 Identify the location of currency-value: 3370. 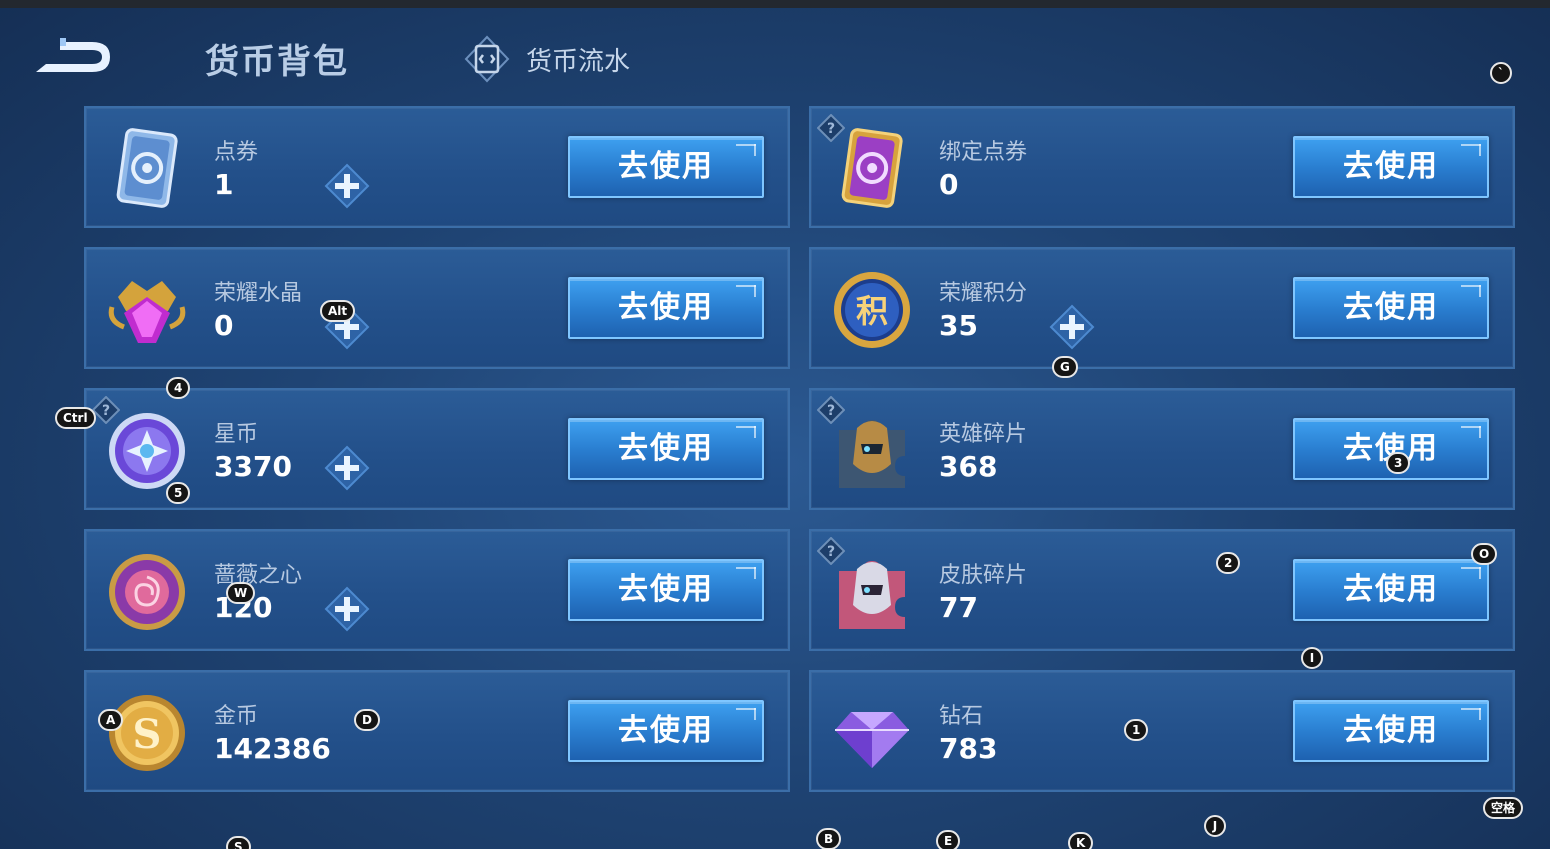
(253, 466).